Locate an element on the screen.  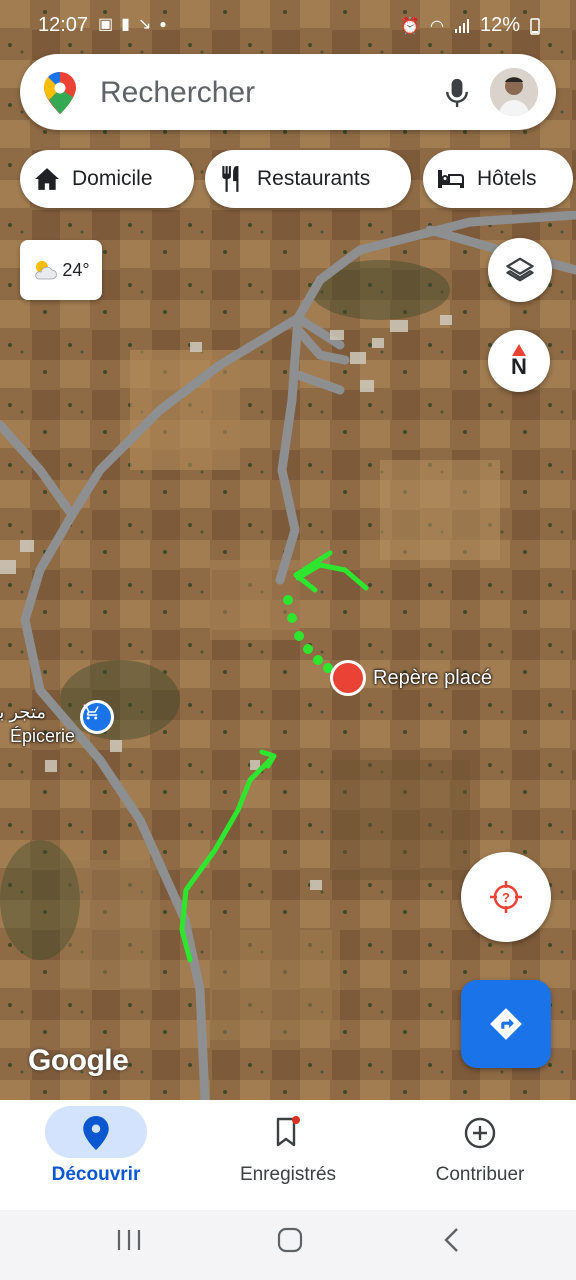
recent-apps-icon is located at coordinates (129, 1240).